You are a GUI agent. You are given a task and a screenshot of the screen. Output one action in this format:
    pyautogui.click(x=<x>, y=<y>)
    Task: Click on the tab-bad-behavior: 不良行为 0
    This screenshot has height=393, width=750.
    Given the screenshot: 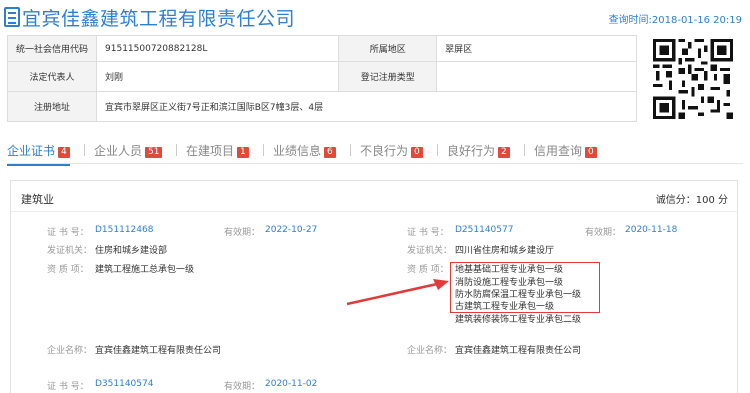 What is the action you would take?
    pyautogui.click(x=391, y=150)
    